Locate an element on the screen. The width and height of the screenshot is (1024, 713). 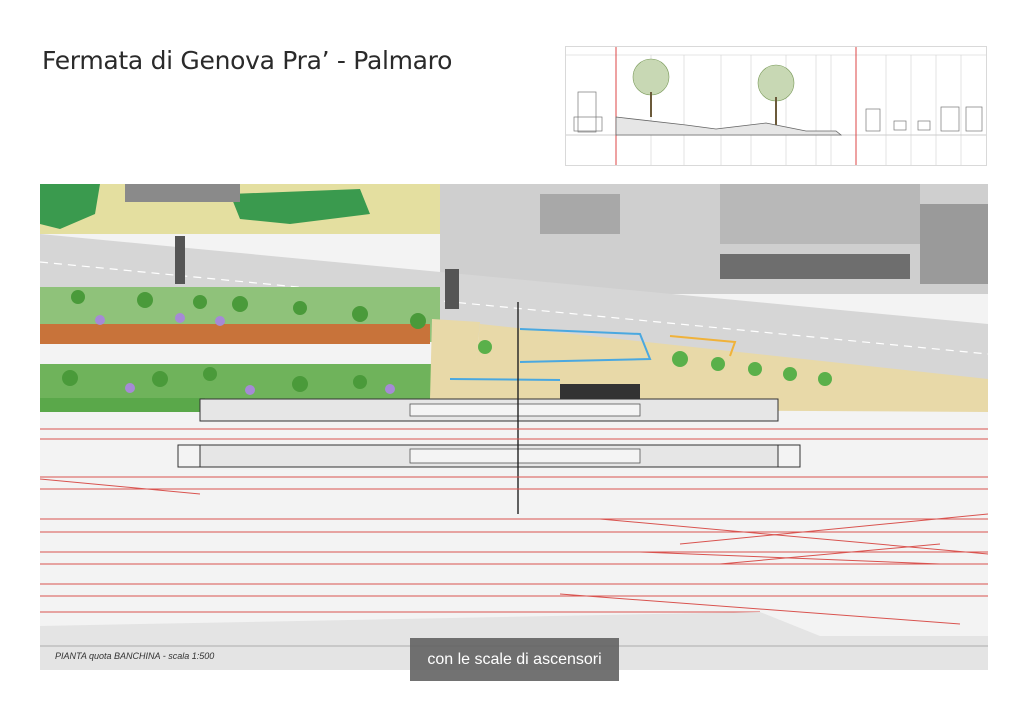
cross-section-svg is located at coordinates (776, 106).